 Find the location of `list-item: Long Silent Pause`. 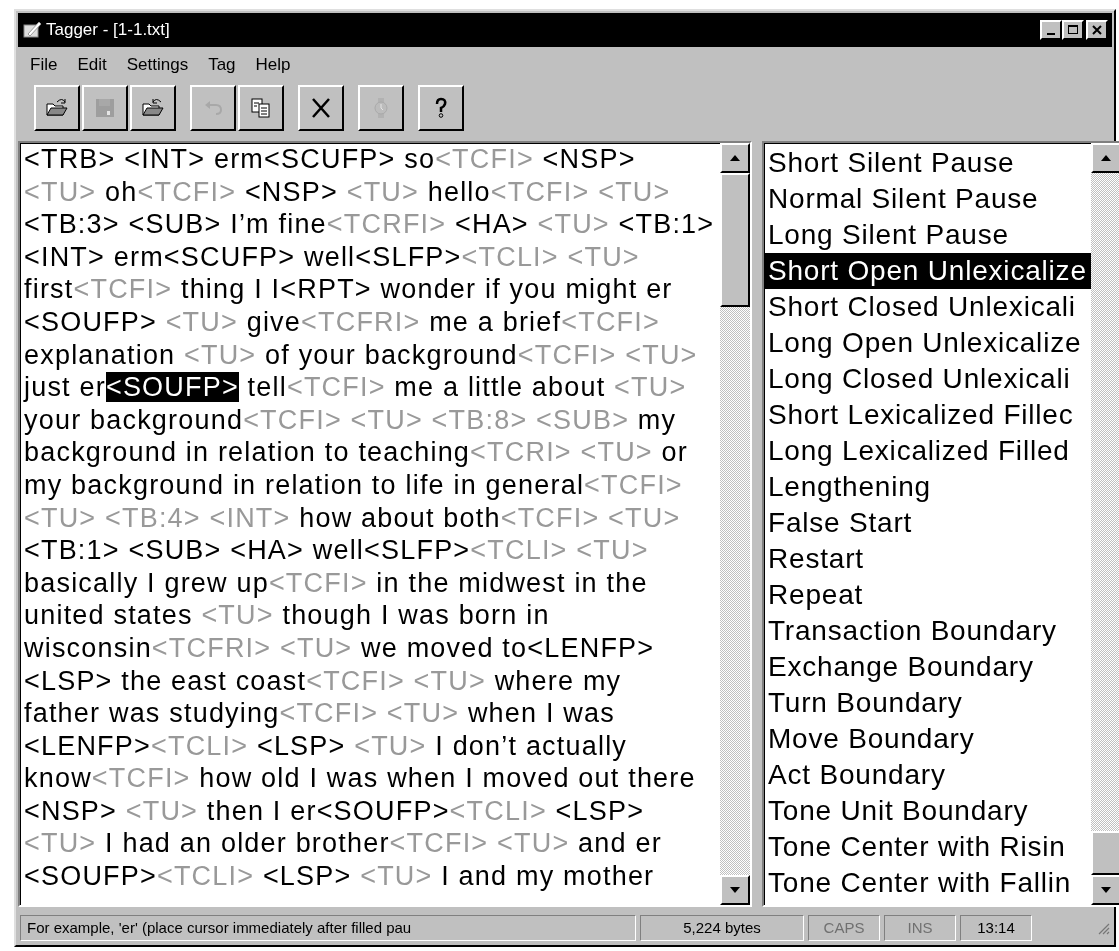

list-item: Long Silent Pause is located at coordinates (927, 235).